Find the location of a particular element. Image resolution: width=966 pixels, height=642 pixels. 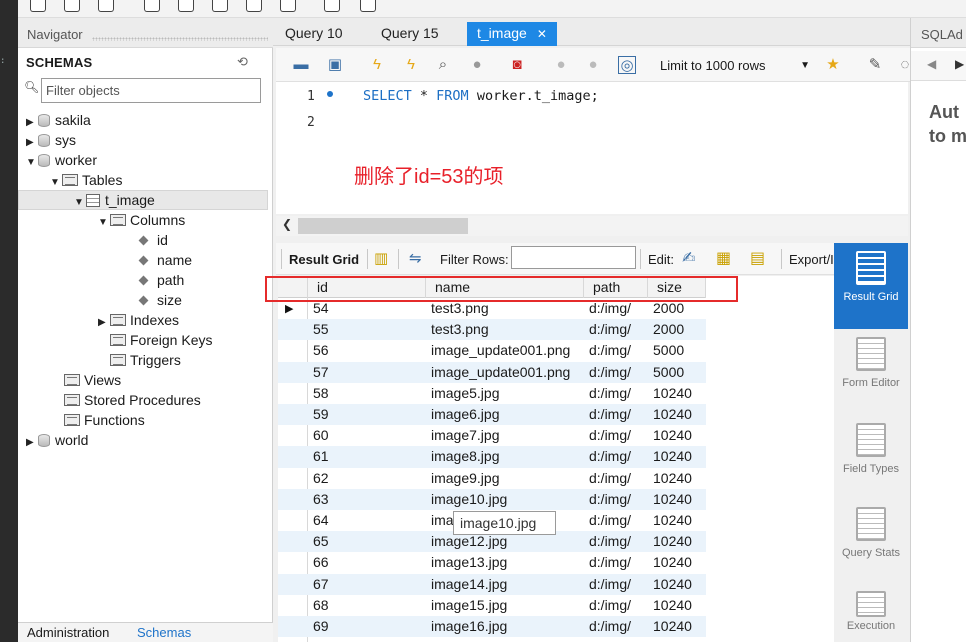

chevron-left-icon: ❮ is located at coordinates (287, 224).